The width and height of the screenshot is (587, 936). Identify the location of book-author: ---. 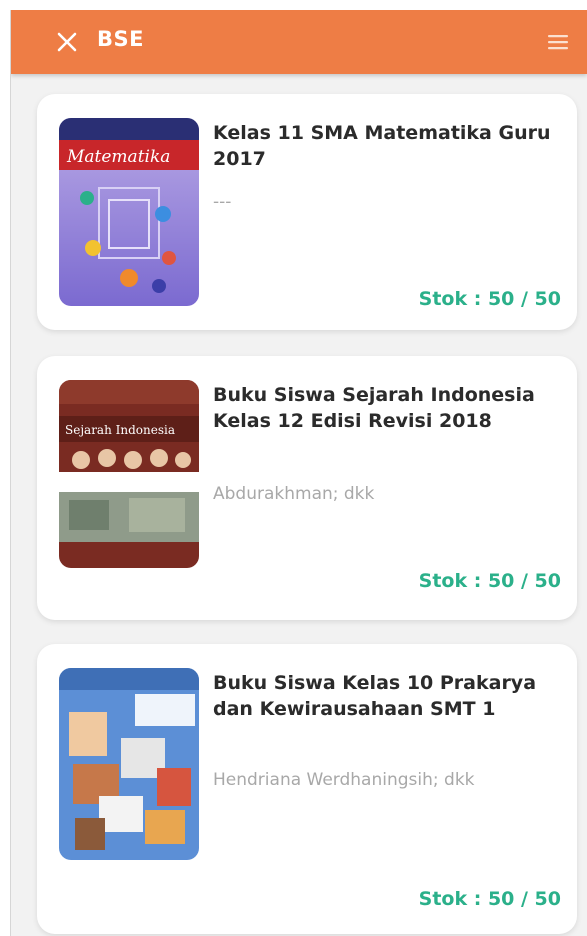
(222, 202).